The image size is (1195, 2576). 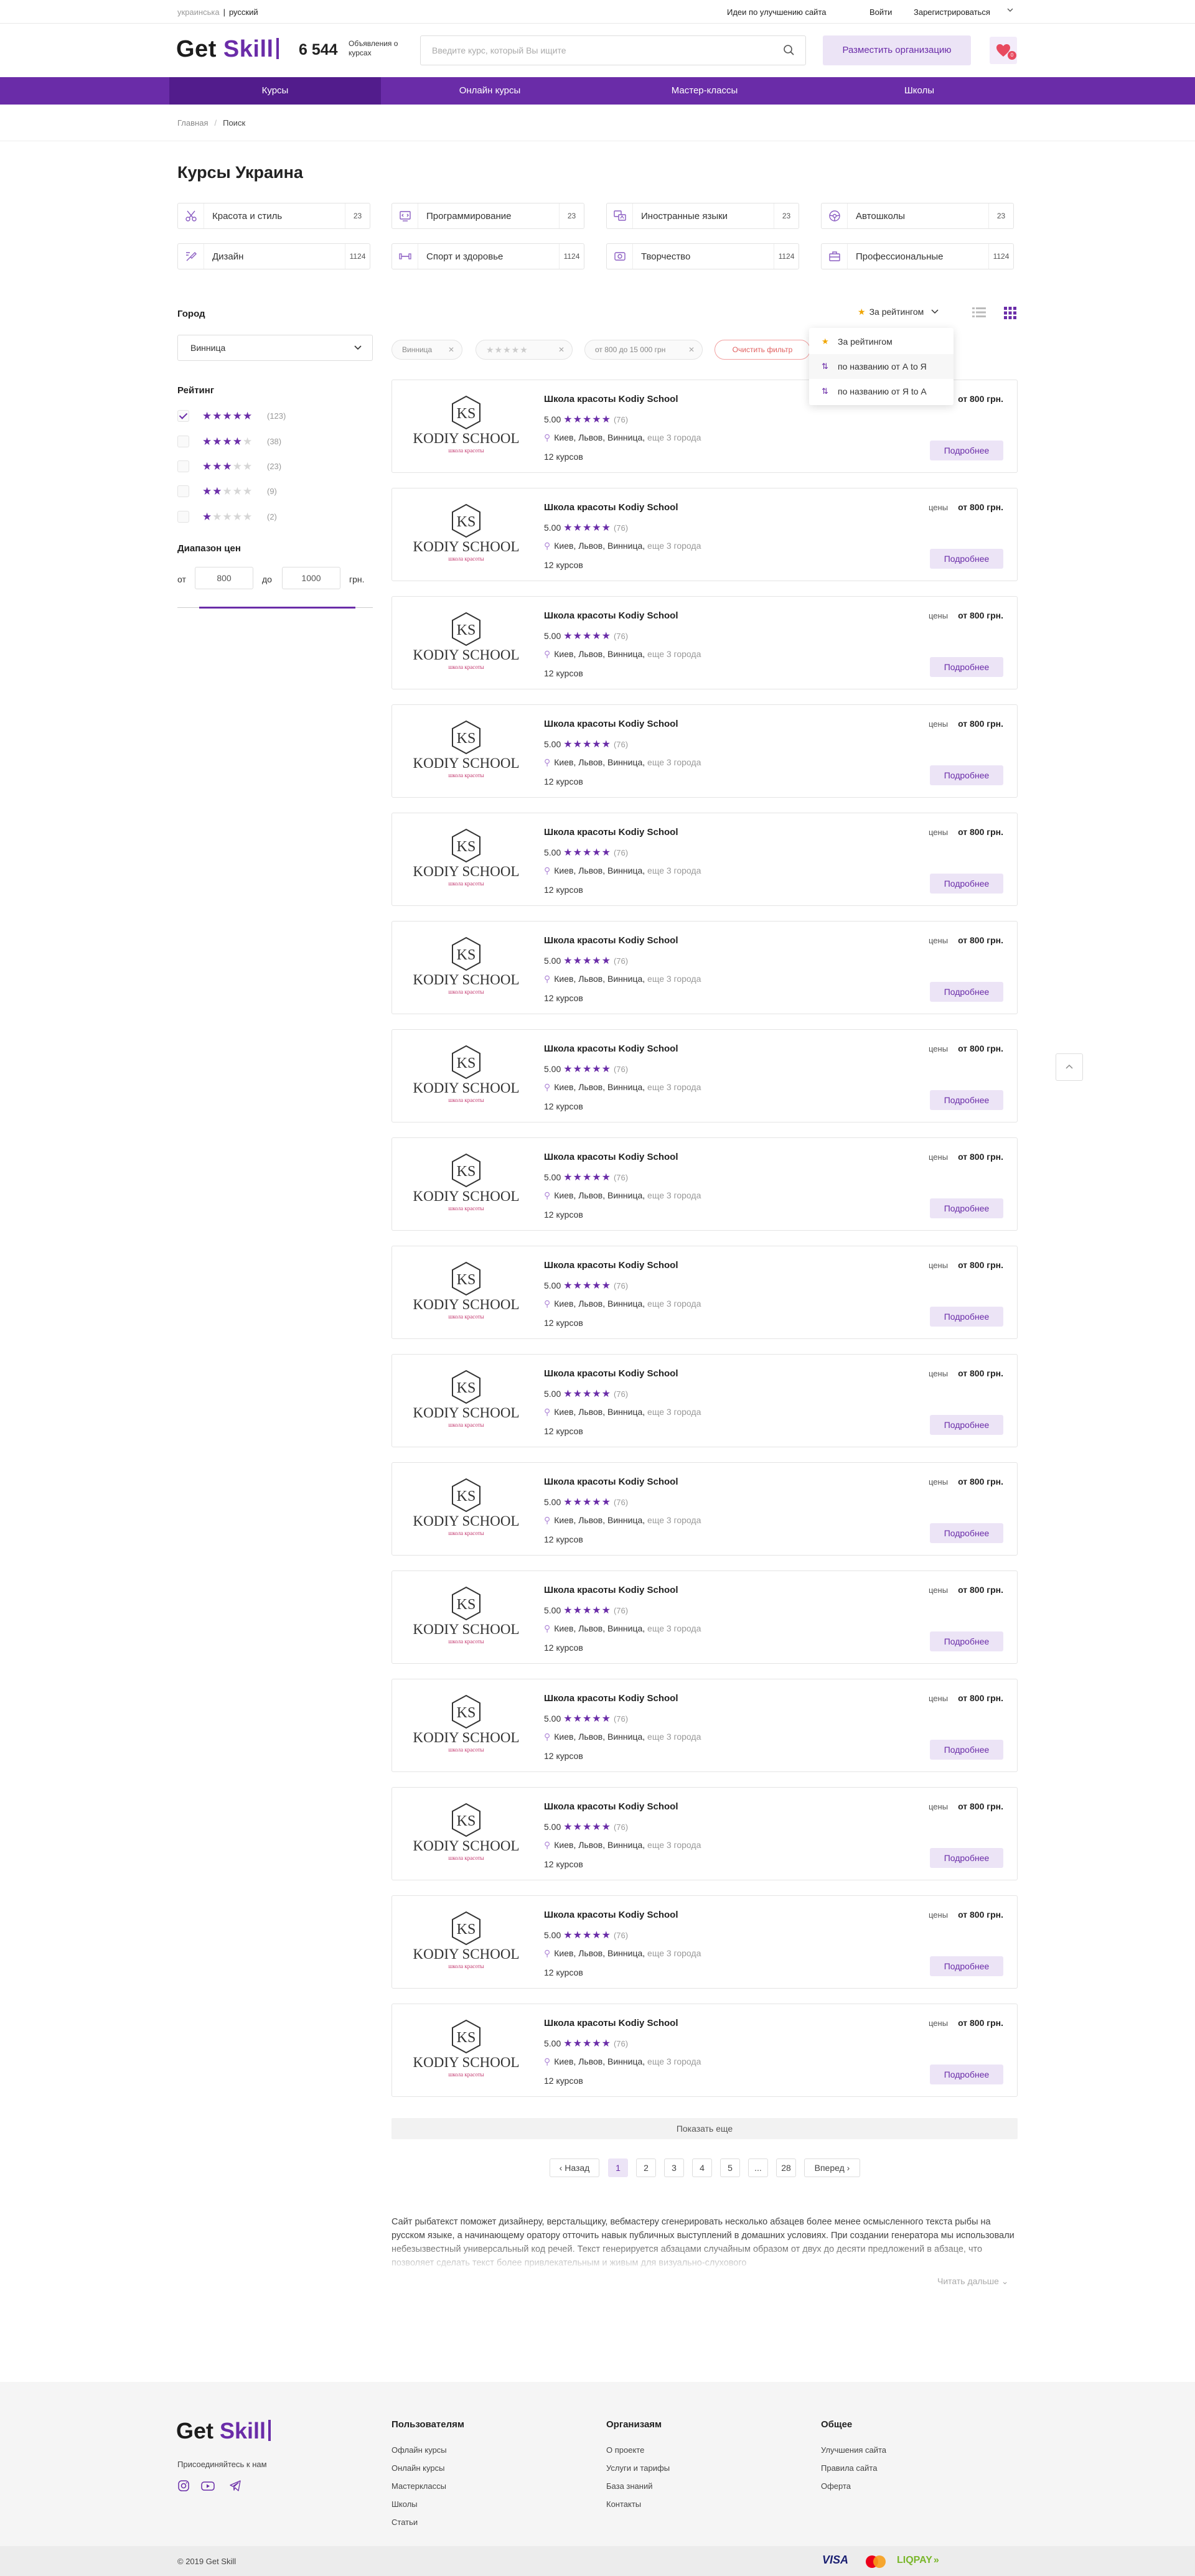 I want to click on favorites-button, so click(x=1003, y=51).